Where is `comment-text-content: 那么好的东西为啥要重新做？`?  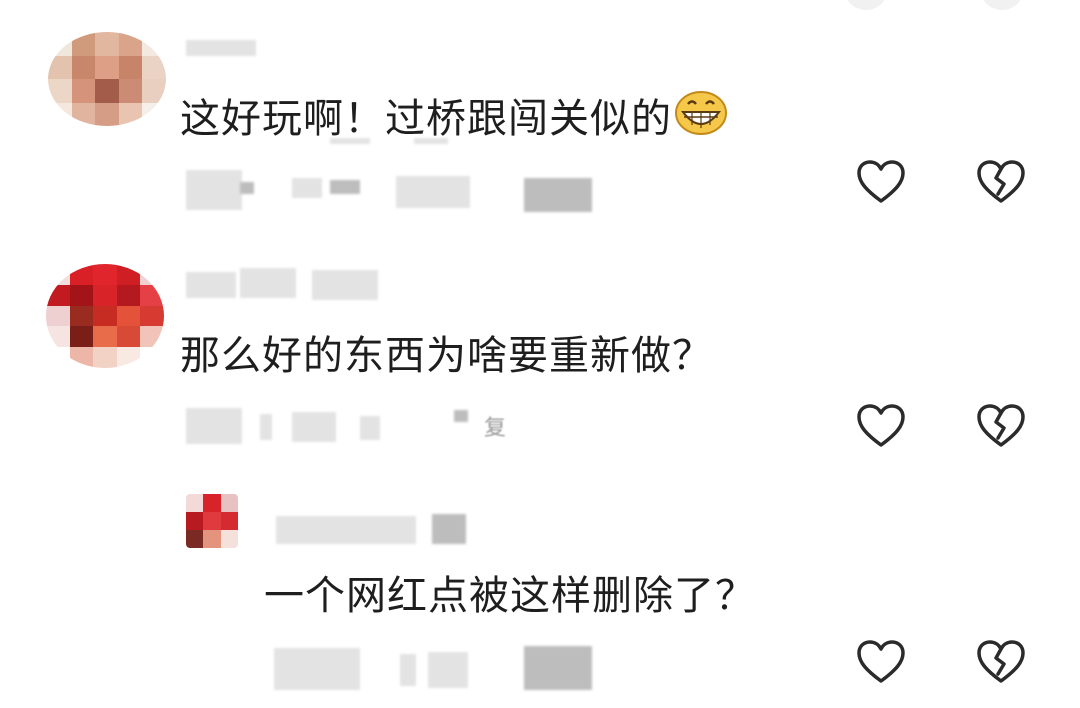 comment-text-content: 那么好的东西为啥要重新做？ is located at coordinates (446, 356).